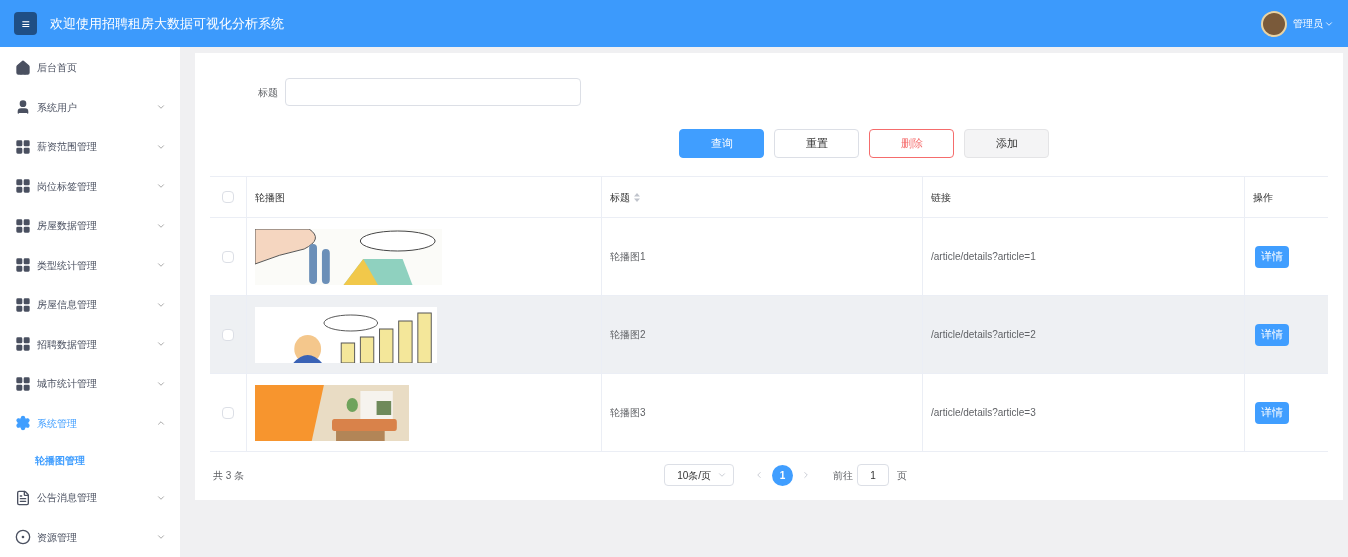 The height and width of the screenshot is (557, 1348). I want to click on avatar, so click(1274, 23).